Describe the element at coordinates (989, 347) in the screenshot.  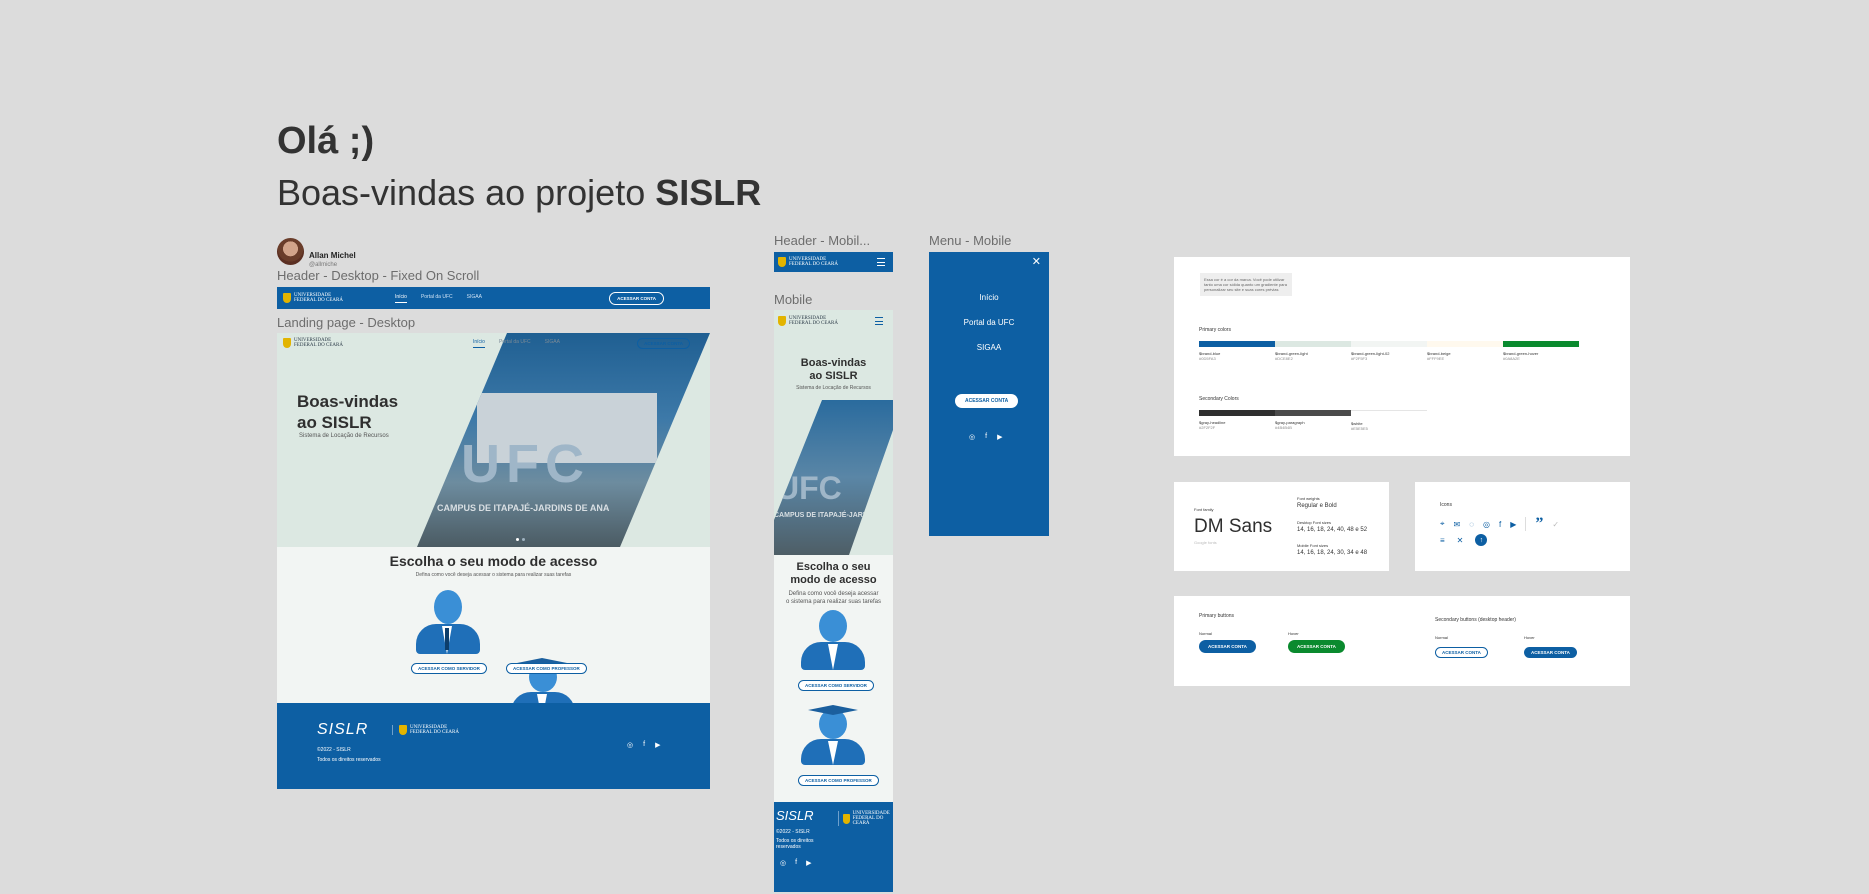
I see `menu-item-sigaa: SIGAA` at that location.